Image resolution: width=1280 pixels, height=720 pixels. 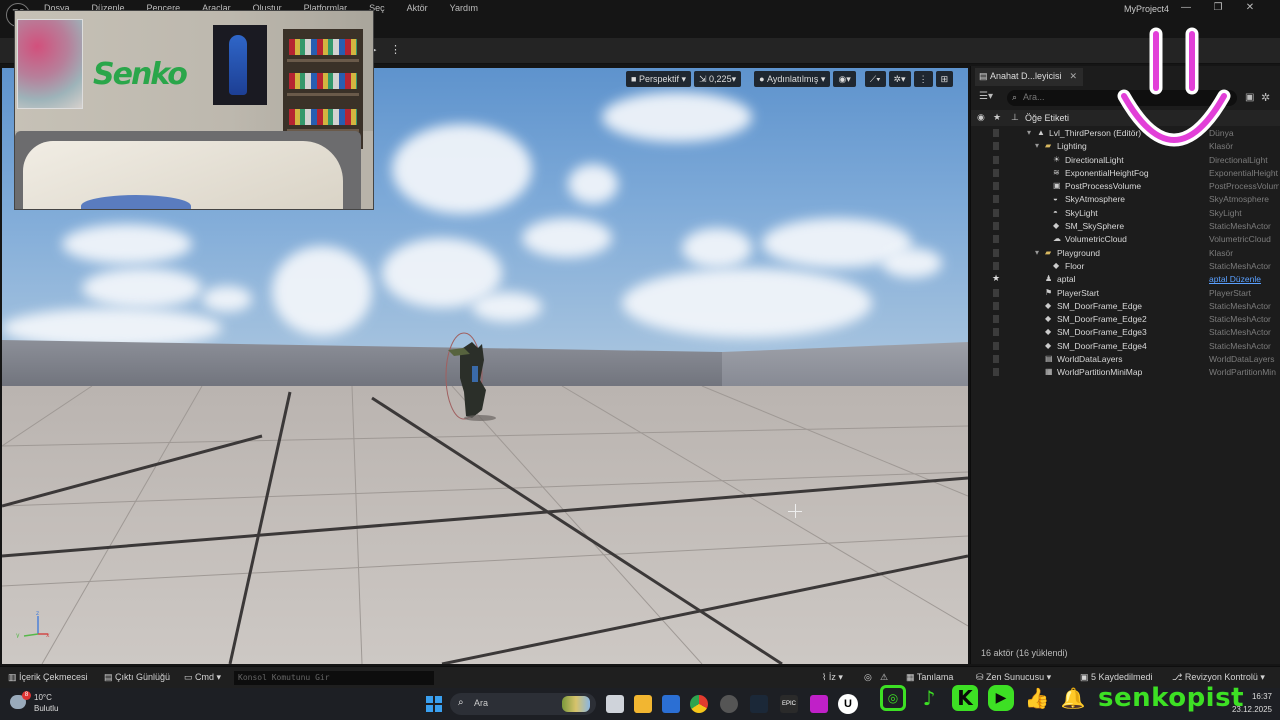 What do you see at coordinates (194, 110) in the screenshot?
I see `webcam-overlay: Senko` at bounding box center [194, 110].